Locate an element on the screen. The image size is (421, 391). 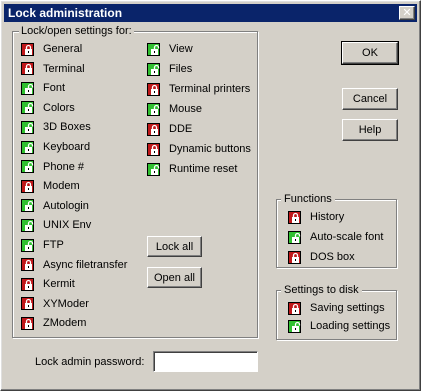
lock-toggle-label: History is located at coordinates (327, 217).